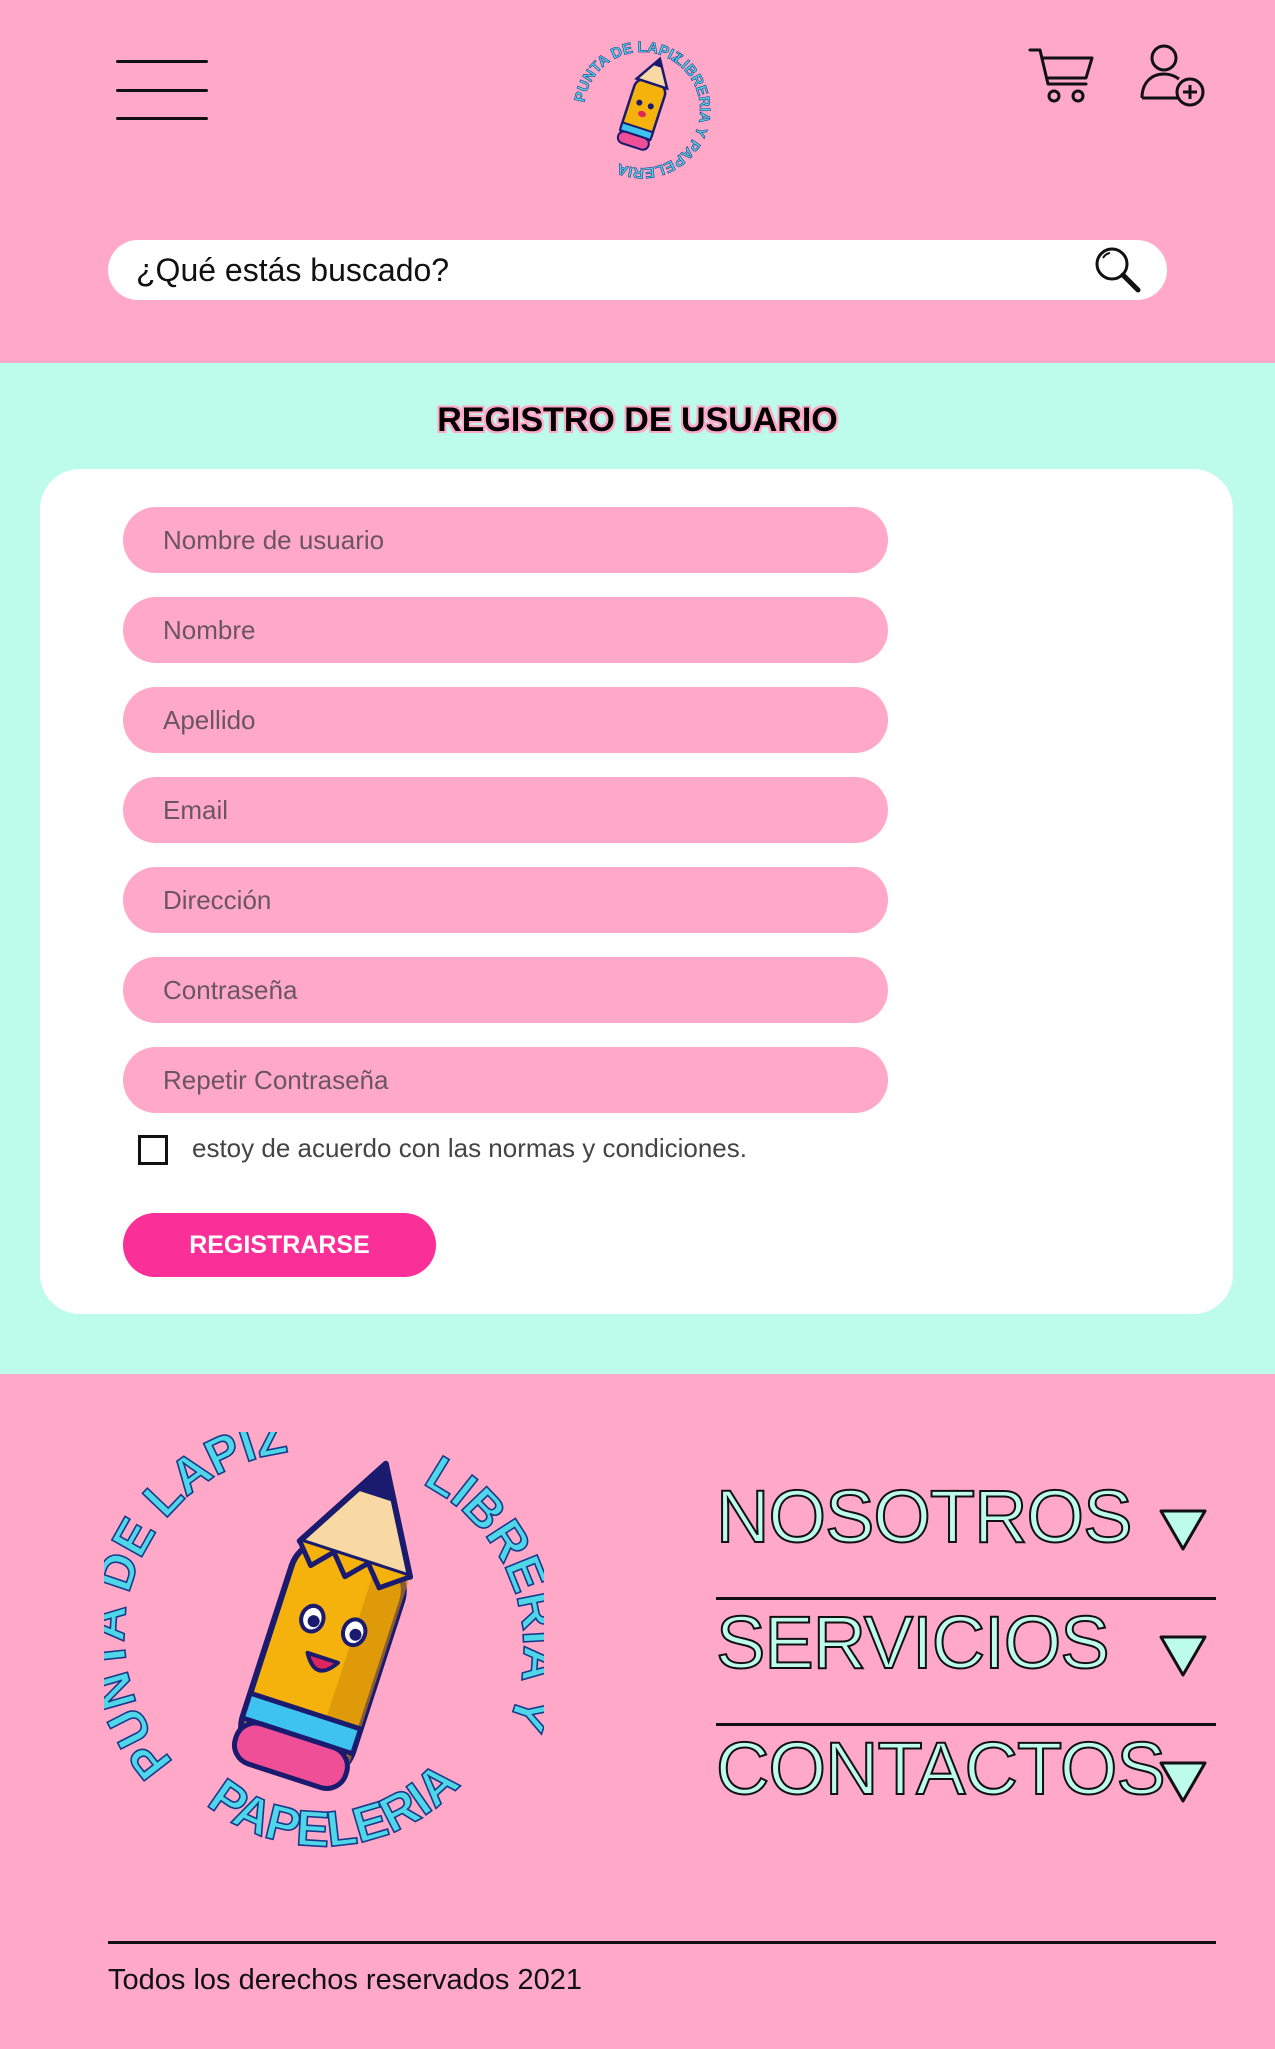 The width and height of the screenshot is (1275, 2049). What do you see at coordinates (1173, 75) in the screenshot?
I see `user-add-icon` at bounding box center [1173, 75].